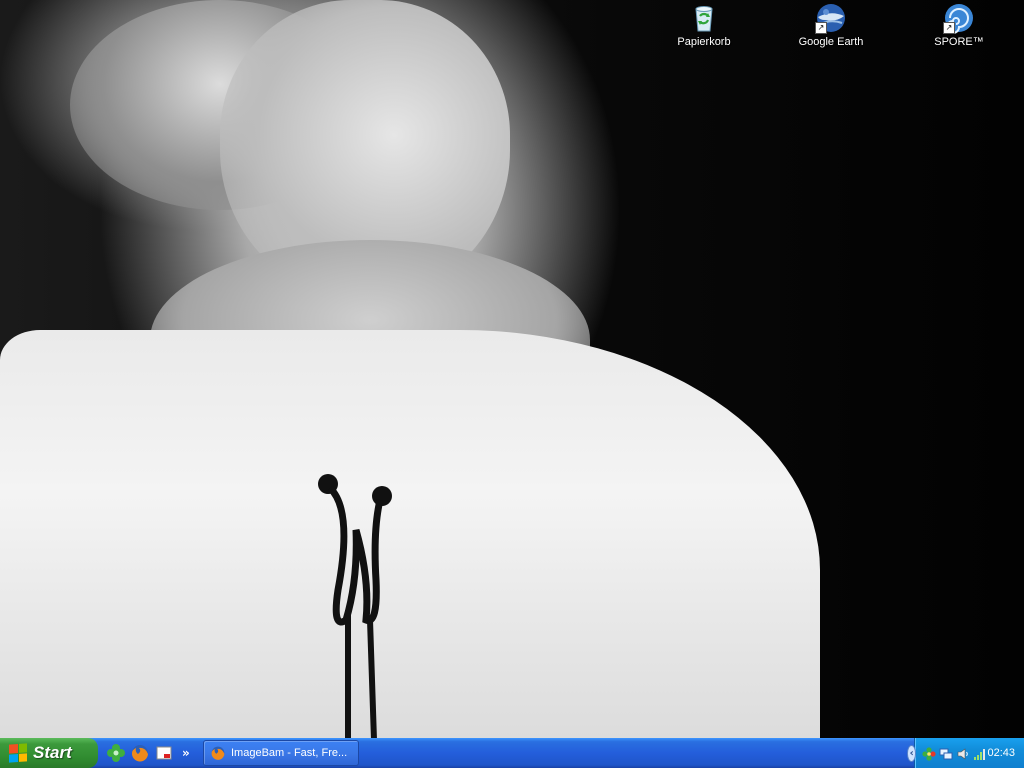  What do you see at coordinates (116, 753) in the screenshot?
I see `clover-icon` at bounding box center [116, 753].